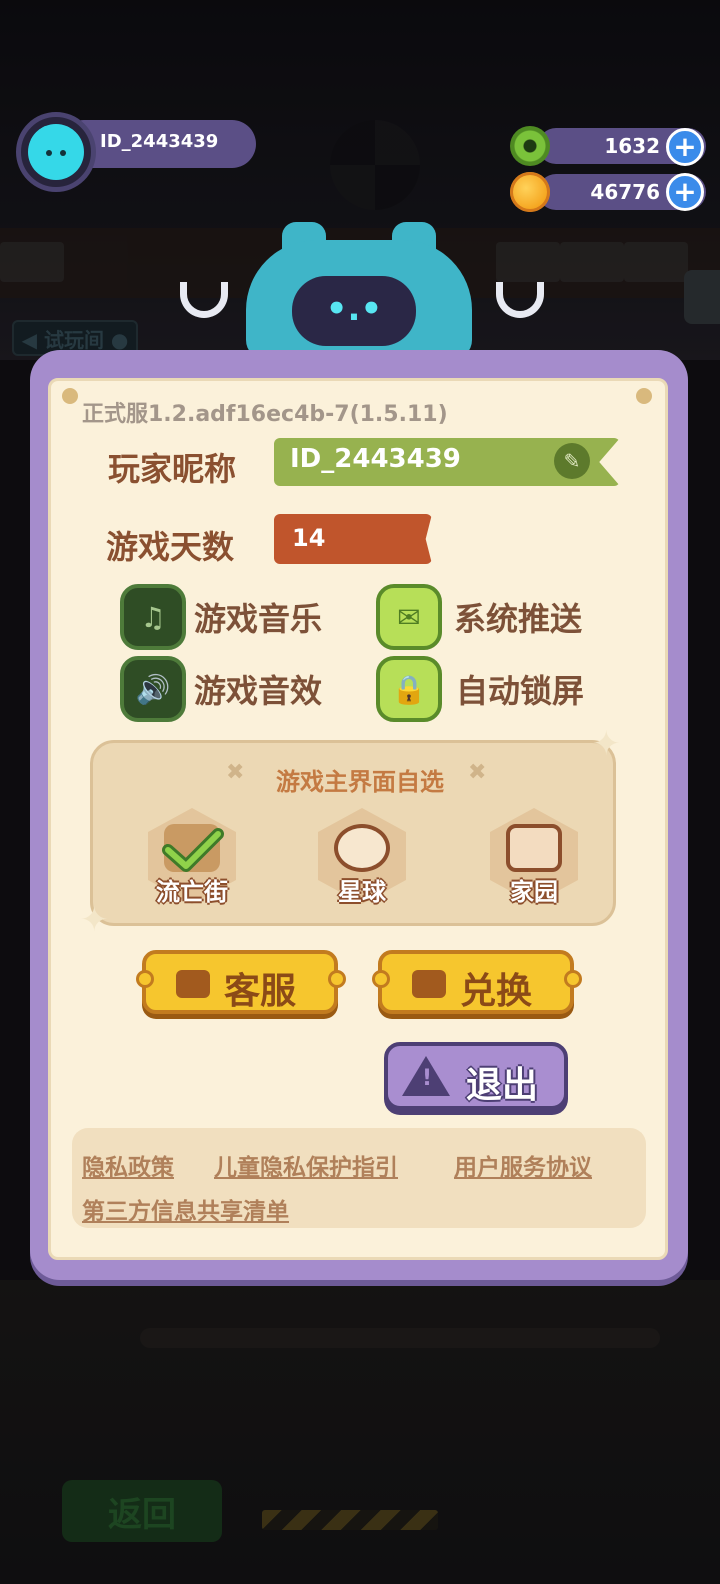 Image resolution: width=720 pixels, height=1584 pixels. Describe the element at coordinates (520, 691) in the screenshot. I see `toggle-label-autolock: 自动锁屏` at that location.